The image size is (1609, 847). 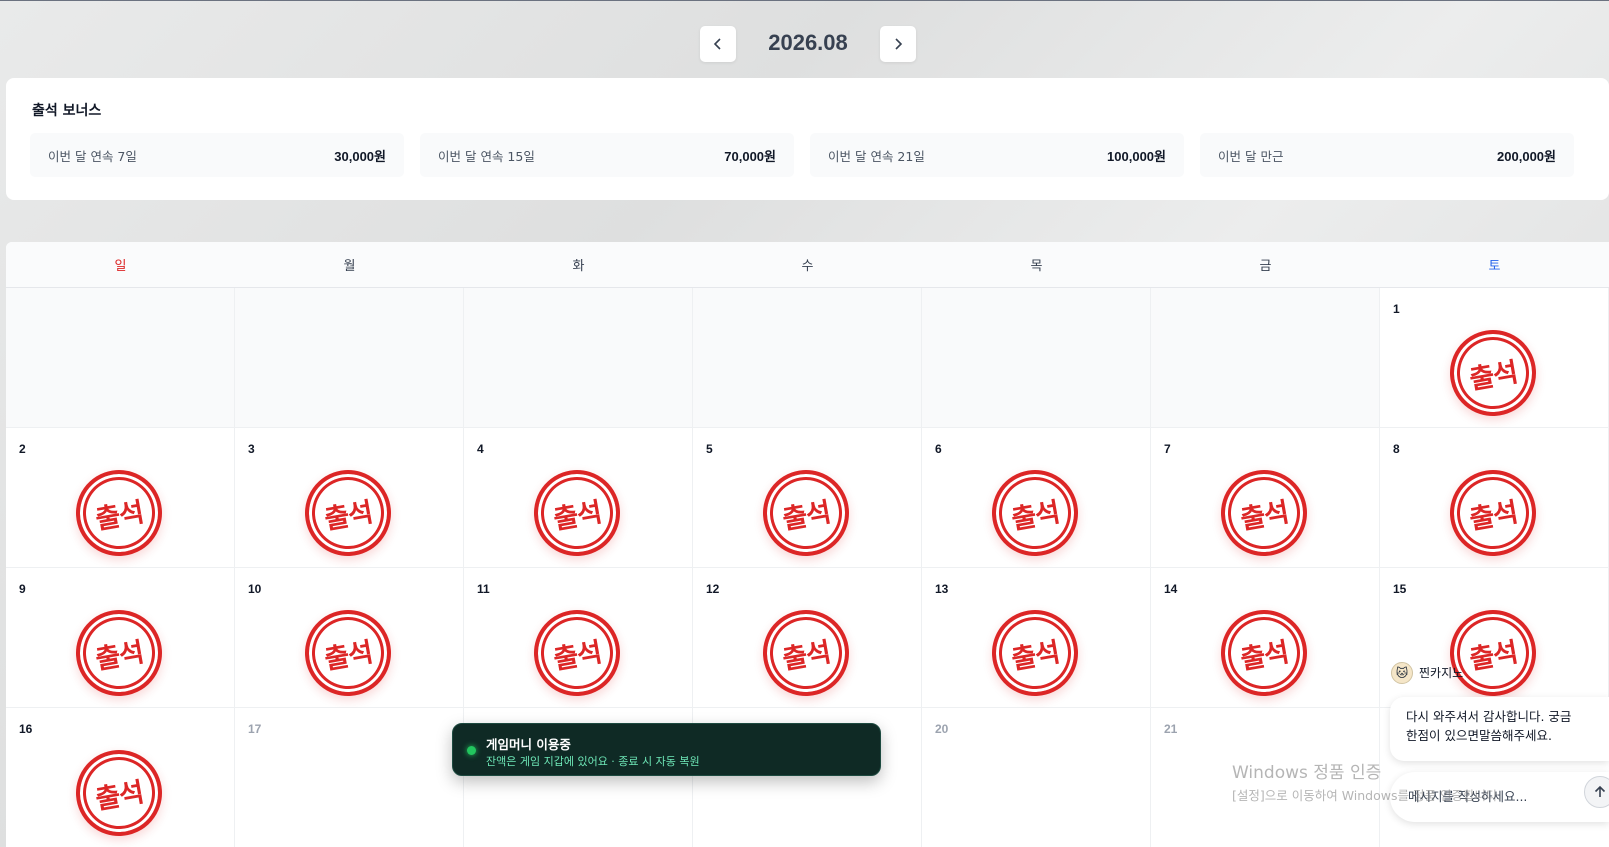 I want to click on day-number: 16, so click(x=26, y=729).